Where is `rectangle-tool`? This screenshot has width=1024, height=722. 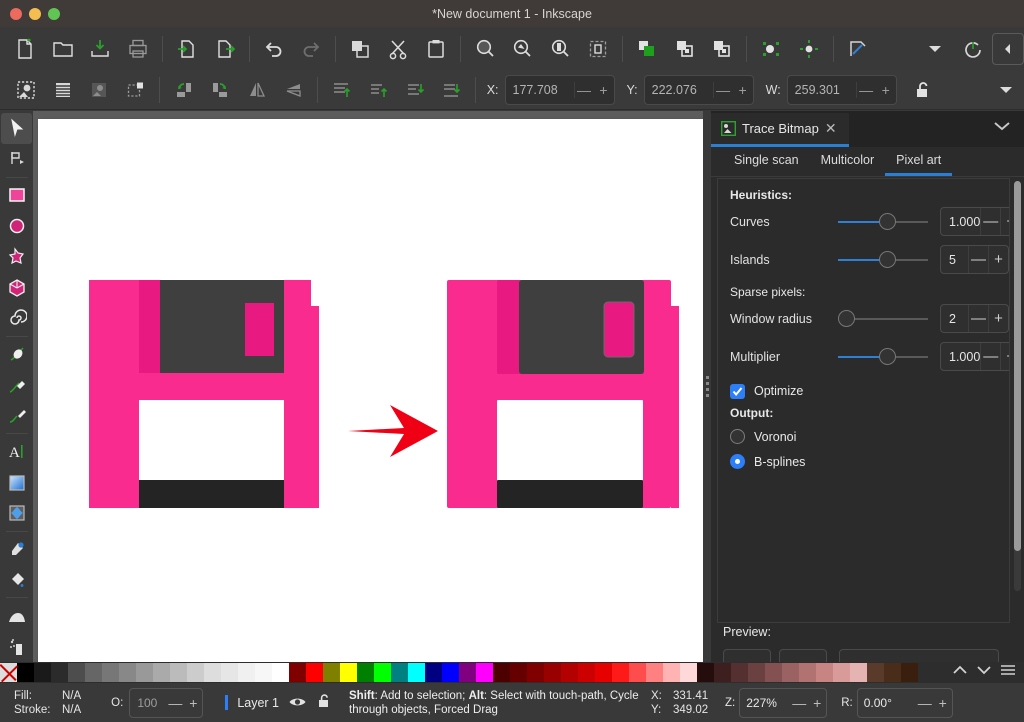
rectangle-tool is located at coordinates (16, 195).